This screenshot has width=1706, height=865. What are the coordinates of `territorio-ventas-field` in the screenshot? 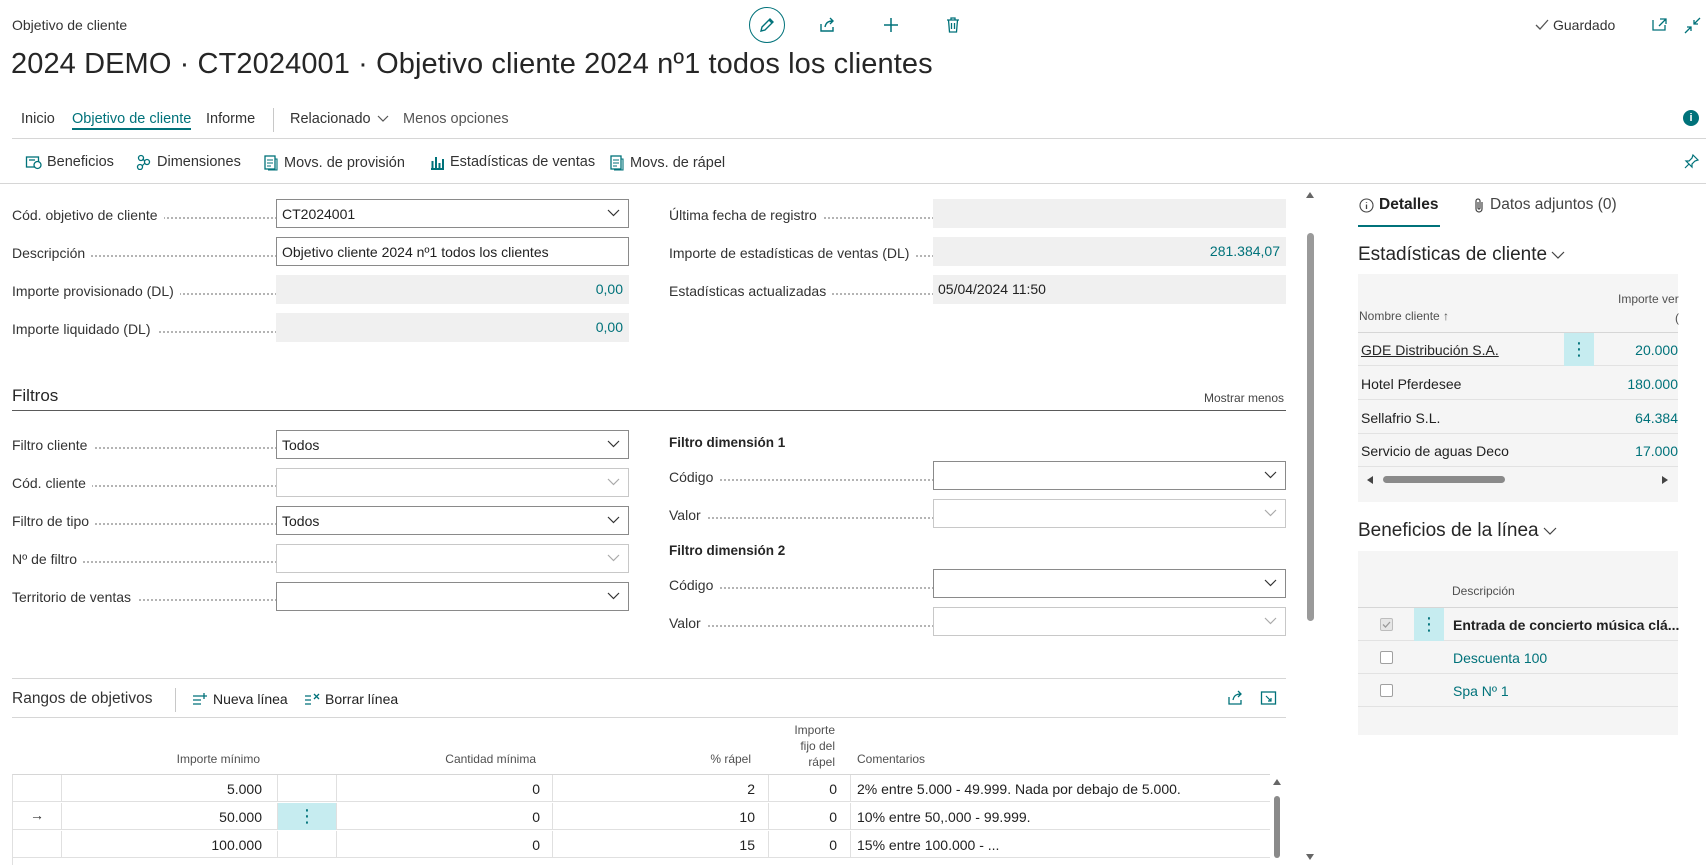 It's located at (452, 596).